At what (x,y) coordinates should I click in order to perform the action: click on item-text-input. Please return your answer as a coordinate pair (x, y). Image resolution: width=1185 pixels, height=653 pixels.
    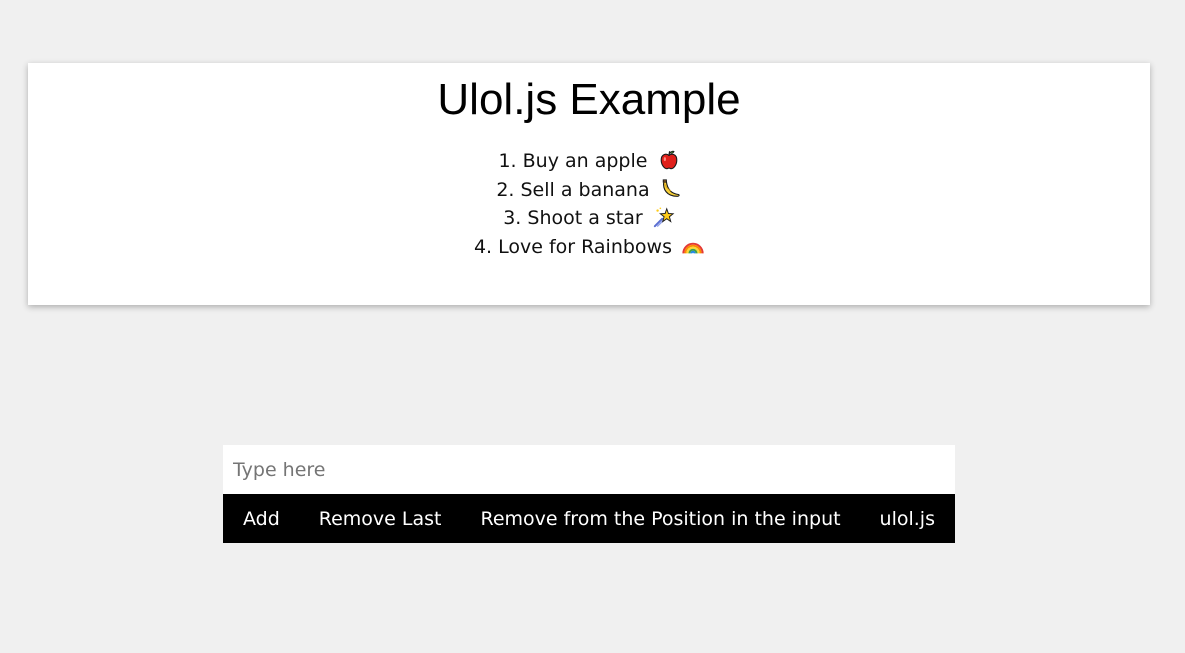
    Looking at the image, I should click on (589, 469).